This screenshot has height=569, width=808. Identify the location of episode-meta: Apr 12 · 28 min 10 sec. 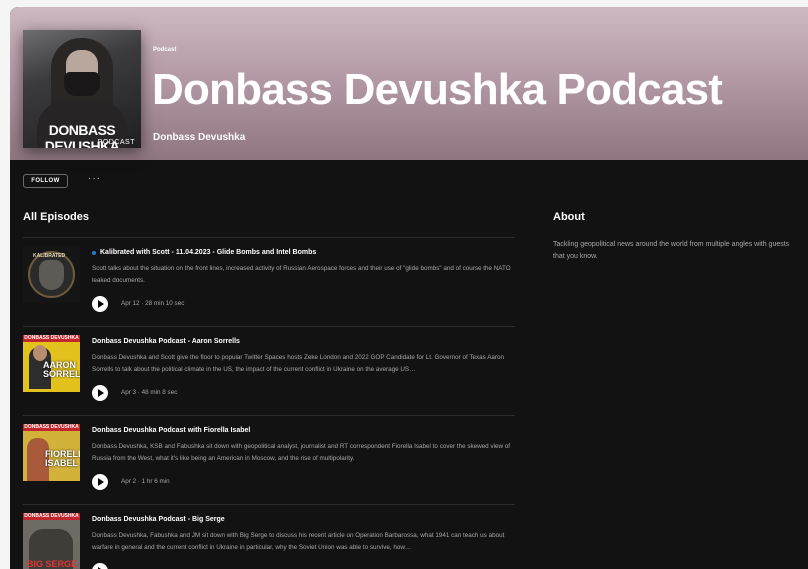
(153, 303).